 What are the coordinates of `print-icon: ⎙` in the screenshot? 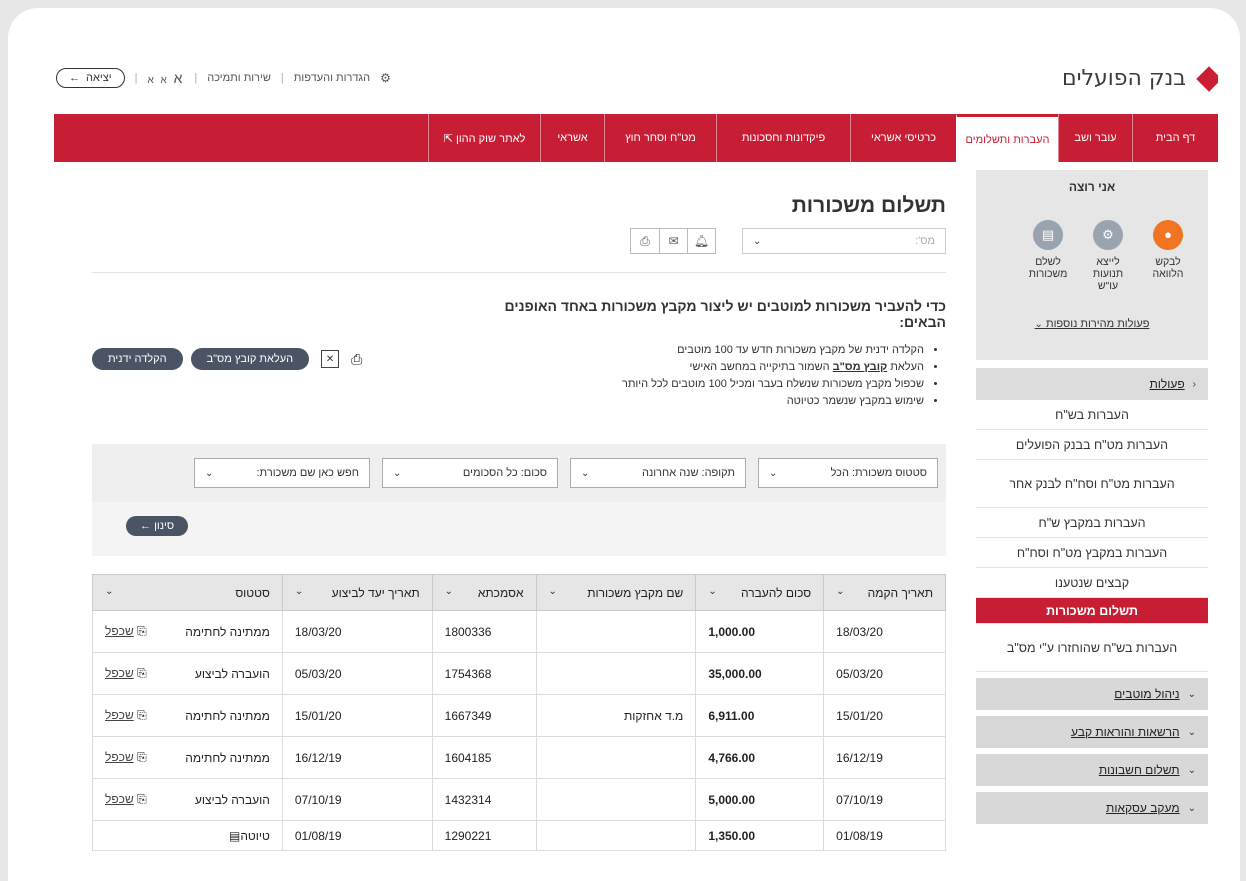 It's located at (356, 359).